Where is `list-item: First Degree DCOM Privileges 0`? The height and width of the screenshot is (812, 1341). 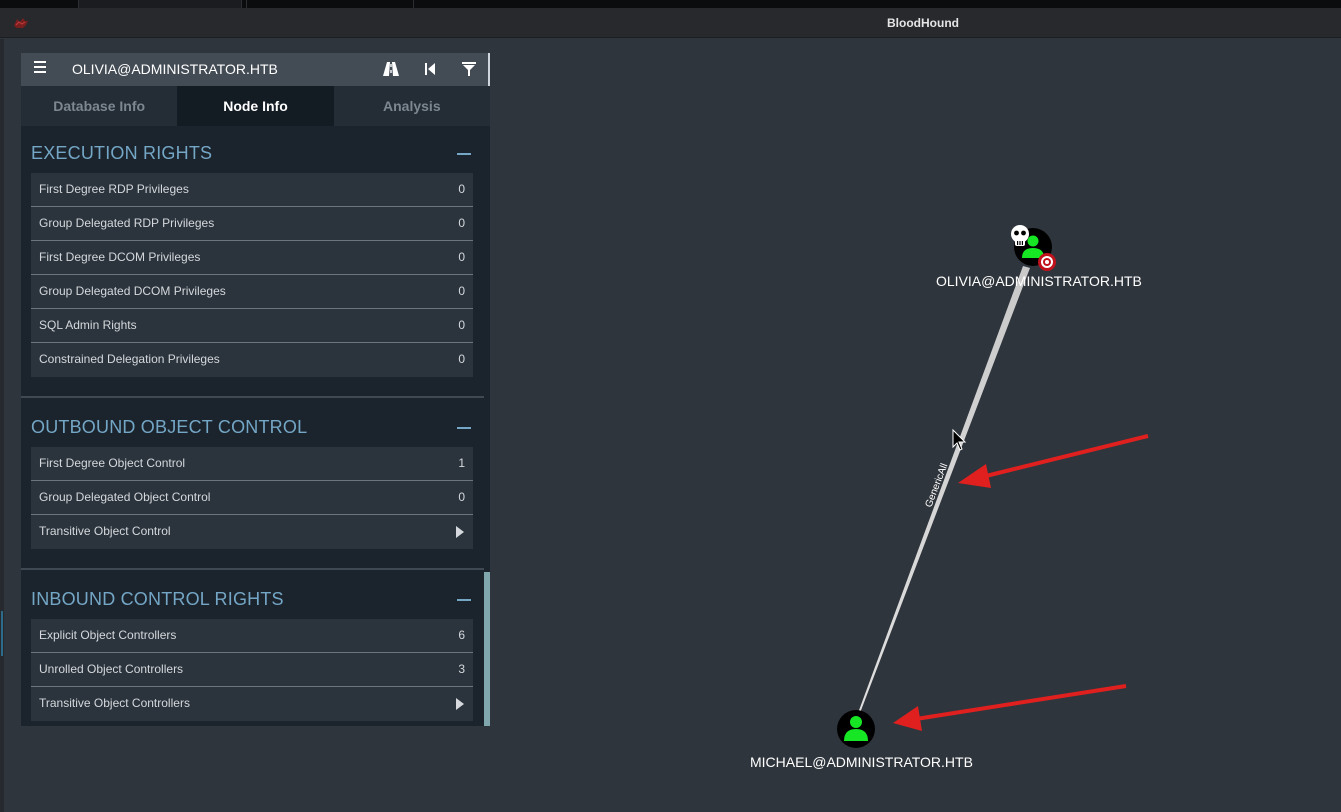 list-item: First Degree DCOM Privileges 0 is located at coordinates (252, 258).